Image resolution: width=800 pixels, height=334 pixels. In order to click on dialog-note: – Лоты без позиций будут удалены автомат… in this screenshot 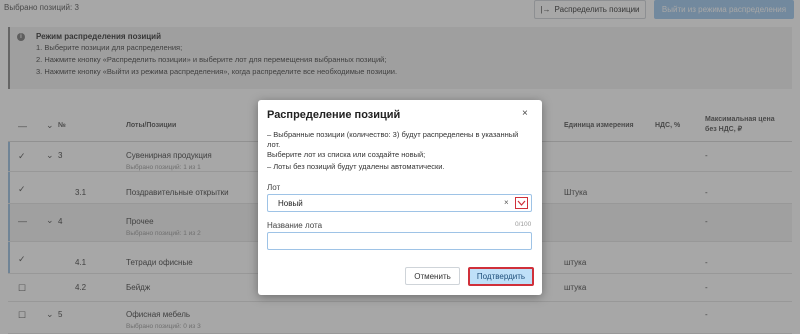, I will do `click(356, 166)`.